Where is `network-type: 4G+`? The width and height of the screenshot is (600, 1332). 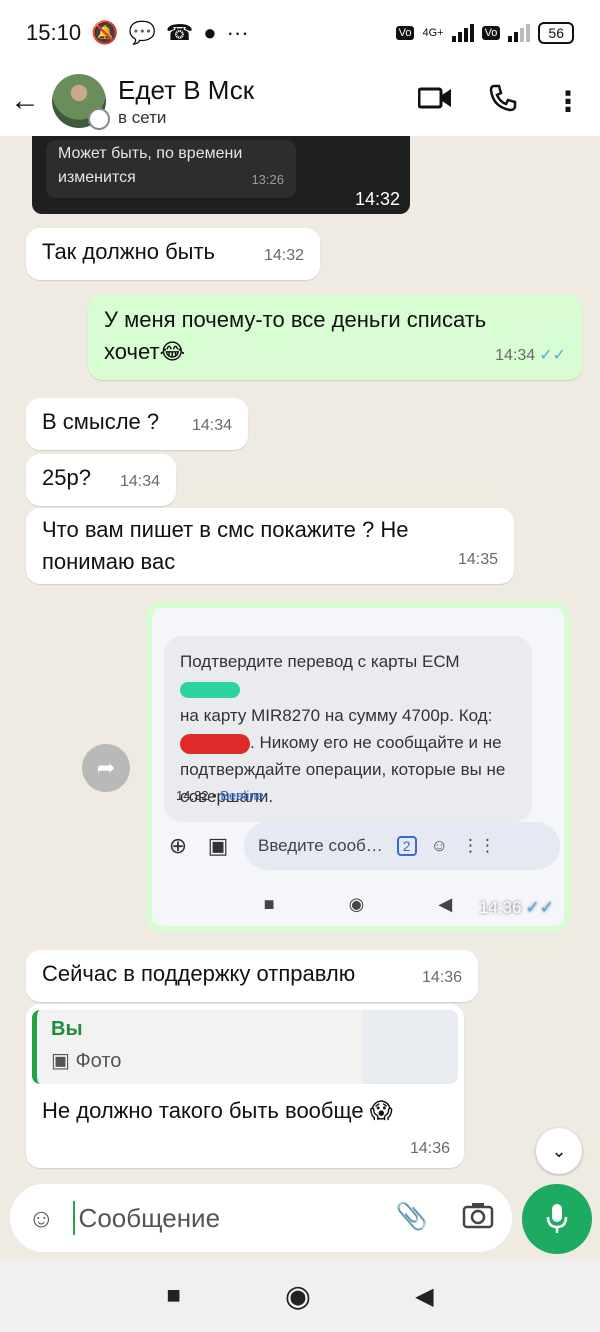
network-type: 4G+ is located at coordinates (433, 33).